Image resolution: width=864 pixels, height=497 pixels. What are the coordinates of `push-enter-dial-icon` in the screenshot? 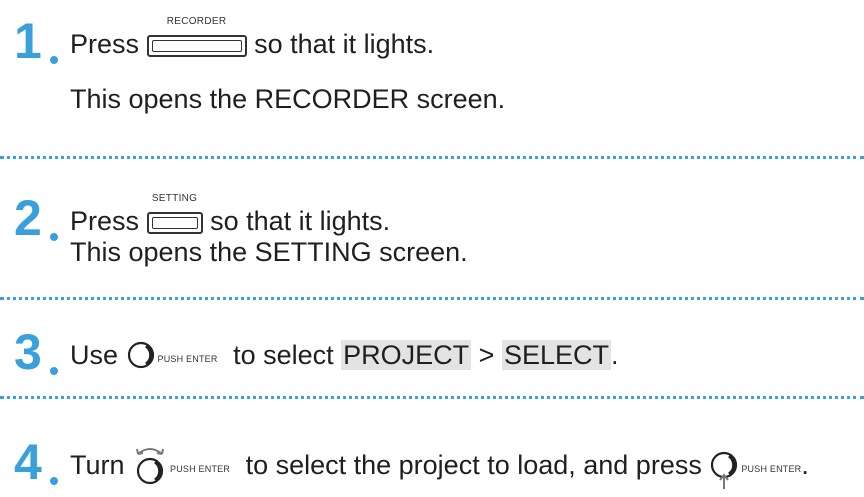 It's located at (141, 358).